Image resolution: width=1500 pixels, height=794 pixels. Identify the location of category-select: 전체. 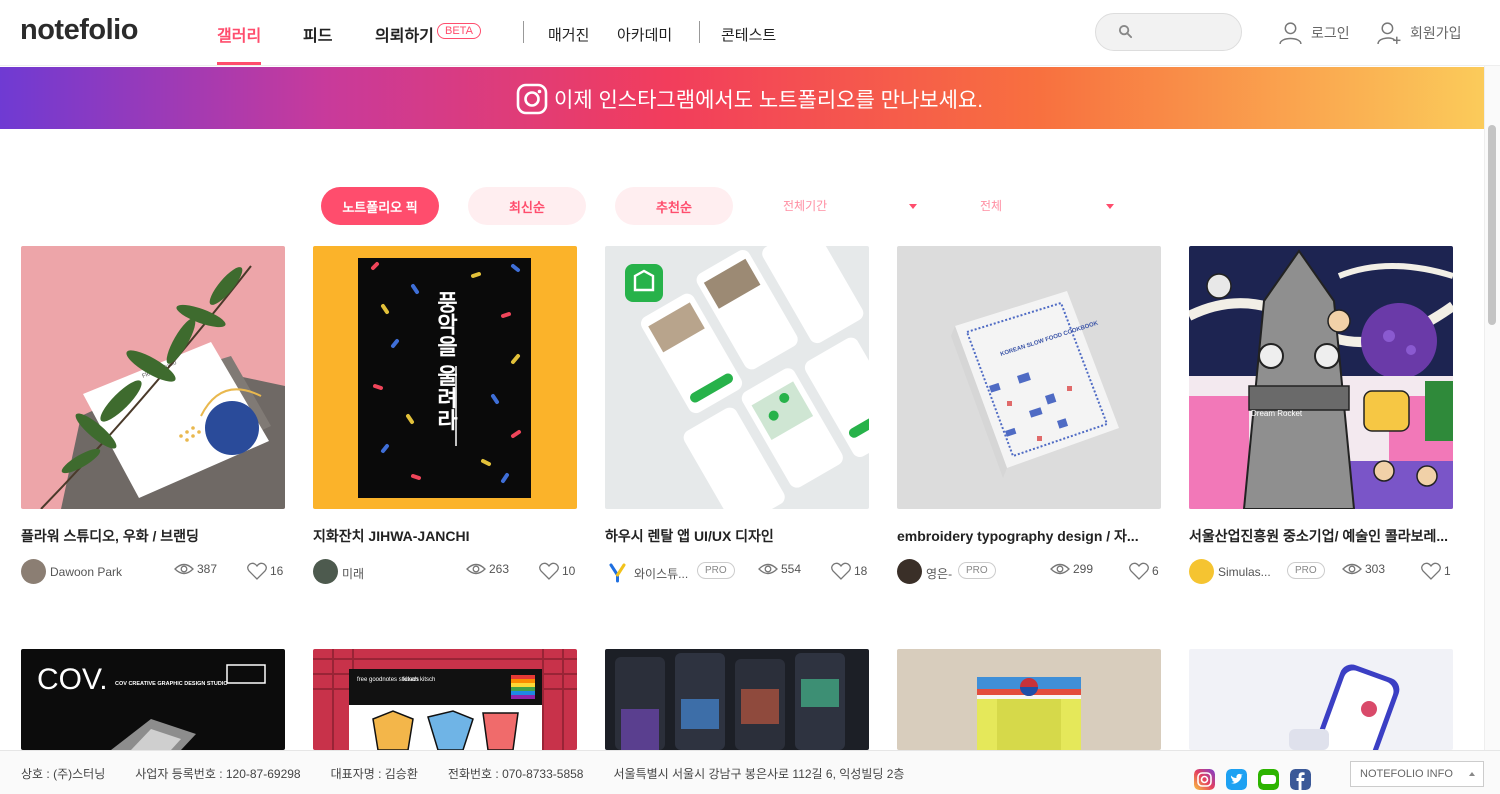
(991, 205).